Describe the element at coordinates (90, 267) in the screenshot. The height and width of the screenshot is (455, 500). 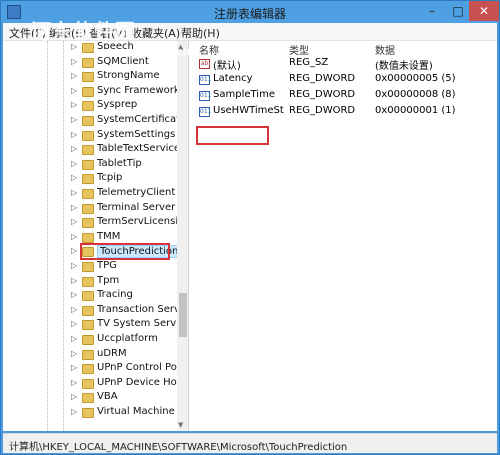
I see `tree-item: ▷ TPG` at that location.